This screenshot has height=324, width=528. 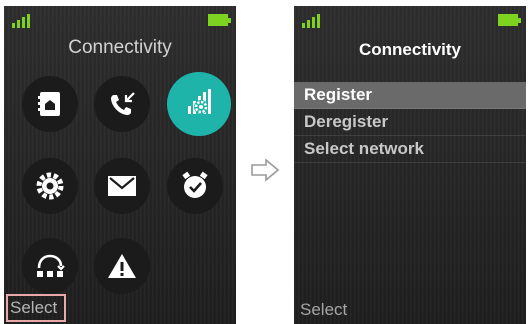 What do you see at coordinates (410, 95) in the screenshot?
I see `menu-item-register: Register` at bounding box center [410, 95].